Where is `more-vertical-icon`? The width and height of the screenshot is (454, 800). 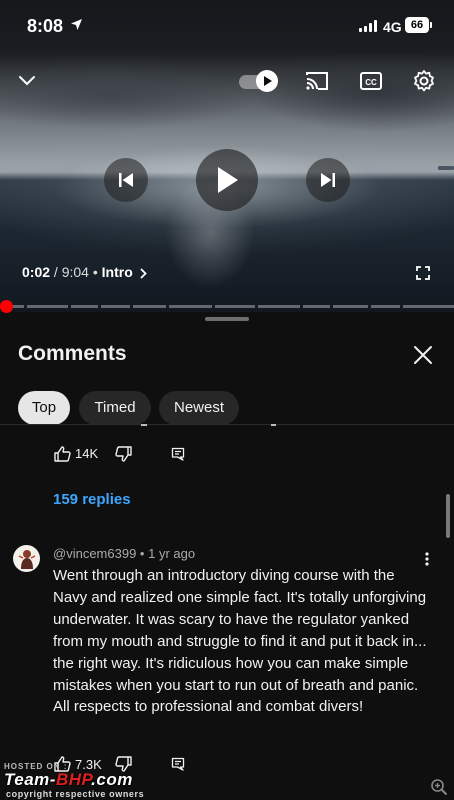
more-vertical-icon is located at coordinates (427, 559).